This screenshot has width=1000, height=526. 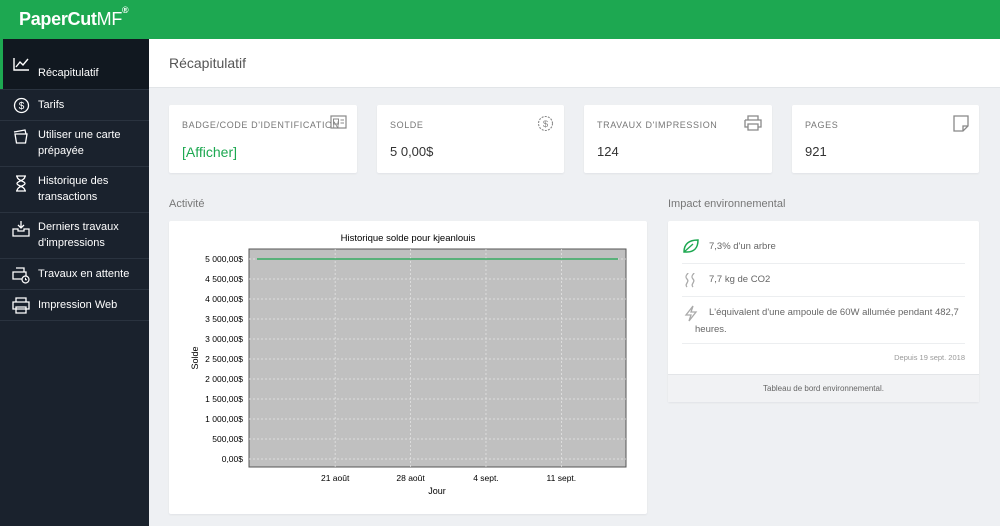 What do you see at coordinates (224, 399) in the screenshot?
I see `y-tick-label: 1 500,00$` at bounding box center [224, 399].